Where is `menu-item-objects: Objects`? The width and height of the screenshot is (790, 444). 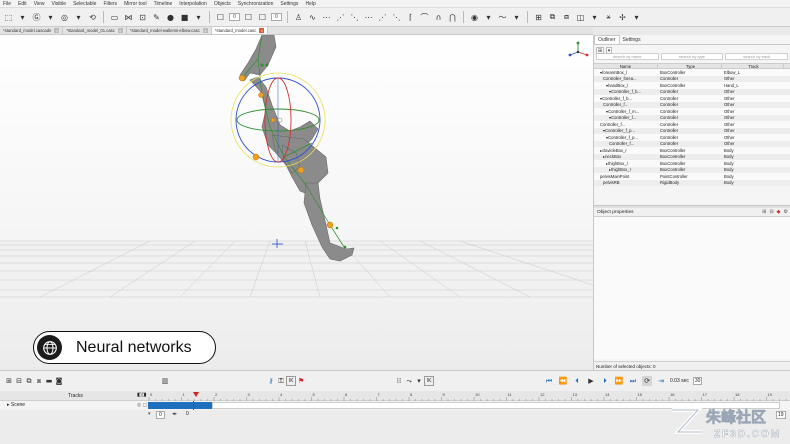 menu-item-objects: Objects is located at coordinates (222, 4).